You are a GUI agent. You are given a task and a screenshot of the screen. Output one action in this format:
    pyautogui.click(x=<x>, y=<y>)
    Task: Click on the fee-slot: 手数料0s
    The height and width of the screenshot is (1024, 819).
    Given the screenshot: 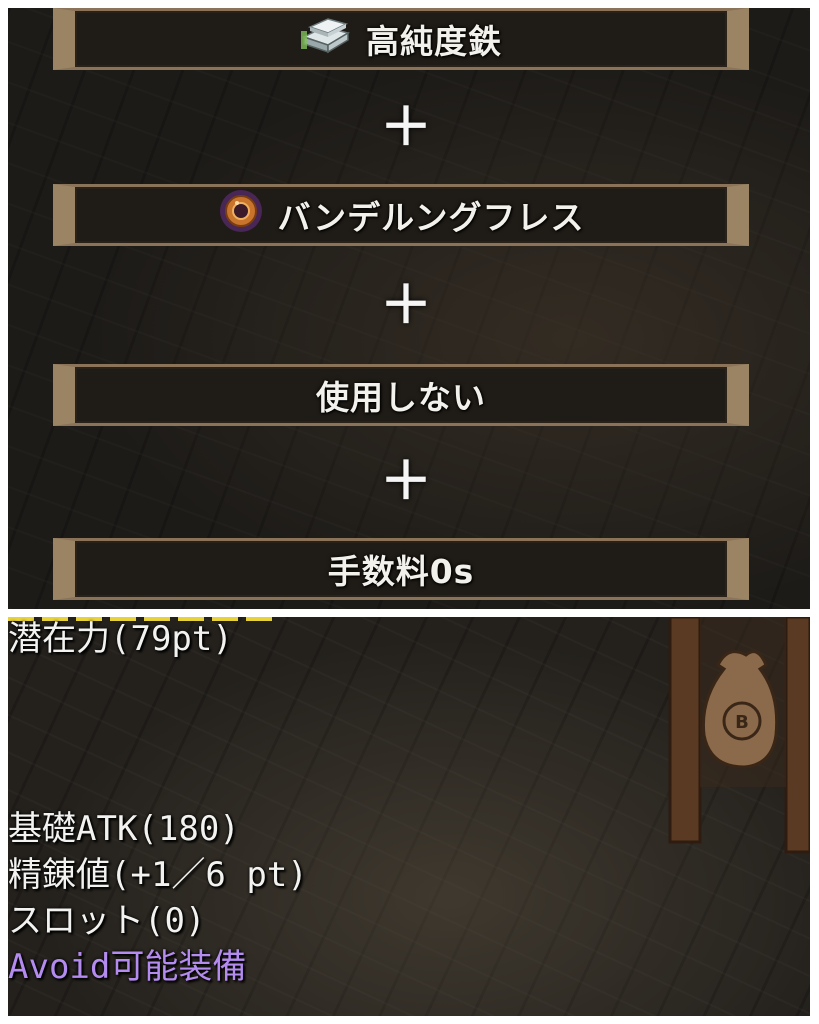 What is the action you would take?
    pyautogui.click(x=401, y=569)
    